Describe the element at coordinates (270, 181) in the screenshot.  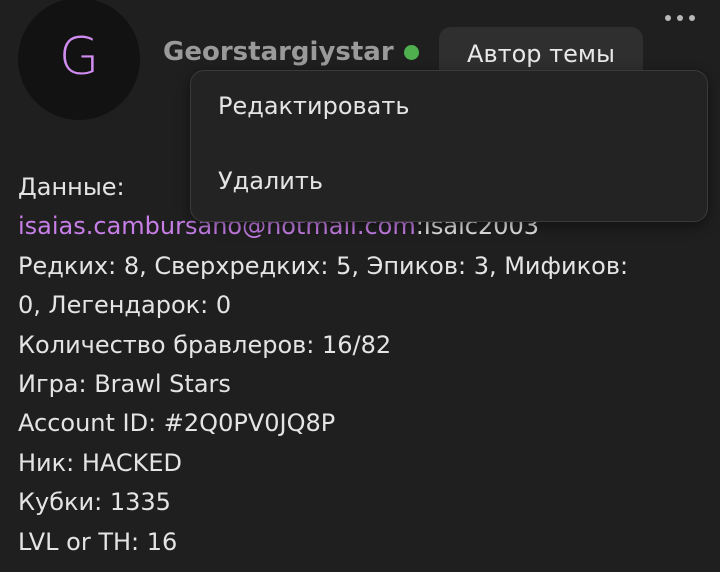
I see `menu-item-delete: Удалить` at that location.